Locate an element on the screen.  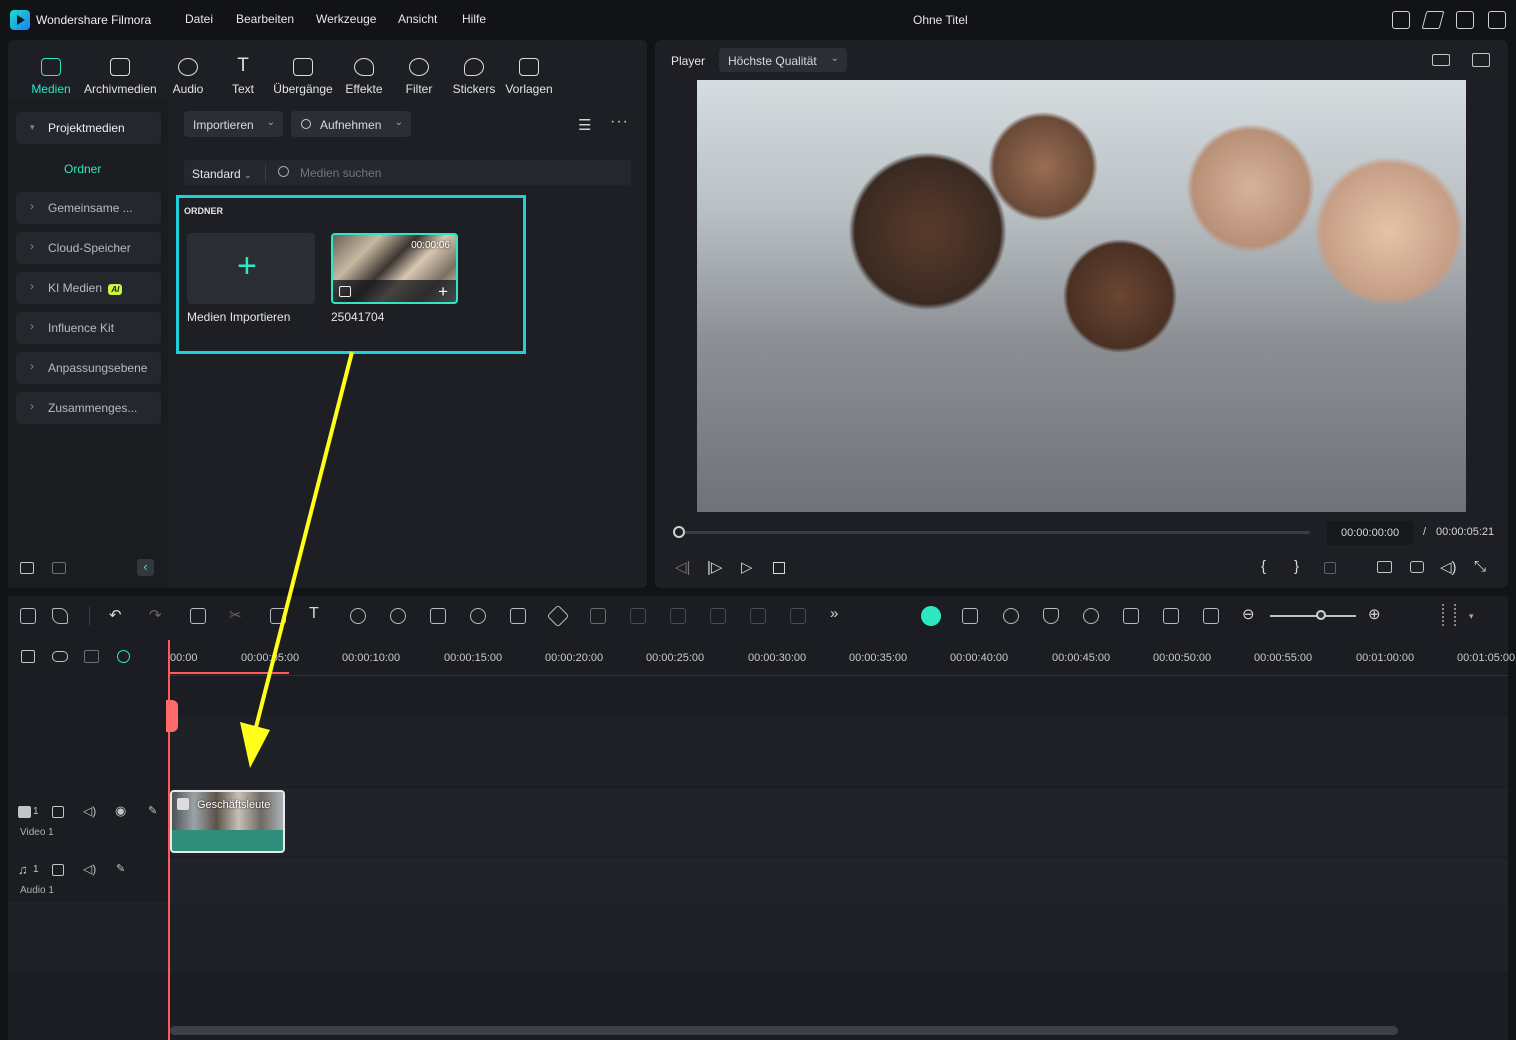
silence-icon is located at coordinates (678, 616).